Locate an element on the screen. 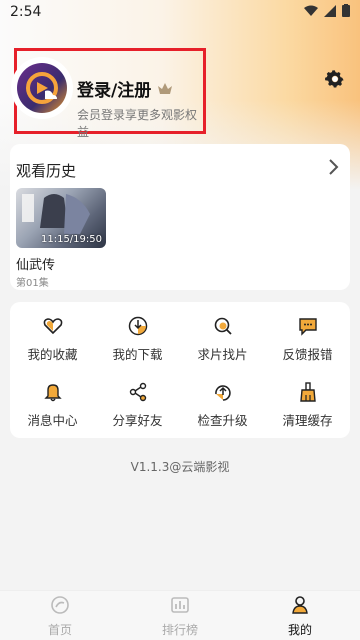 The width and height of the screenshot is (360, 640). wifi-icon is located at coordinates (311, 10).